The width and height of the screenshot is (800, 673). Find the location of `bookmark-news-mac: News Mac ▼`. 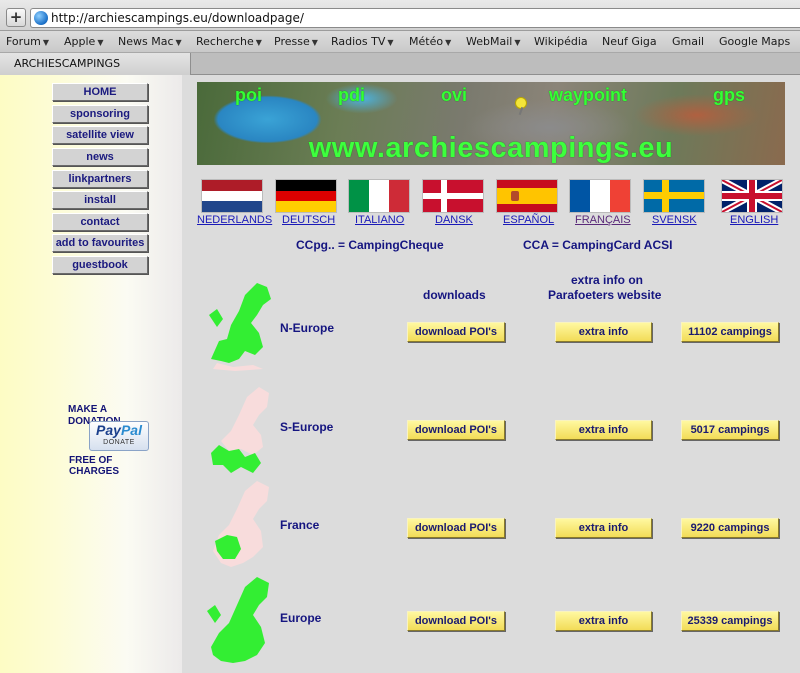

bookmark-news-mac: News Mac ▼ is located at coordinates (150, 42).